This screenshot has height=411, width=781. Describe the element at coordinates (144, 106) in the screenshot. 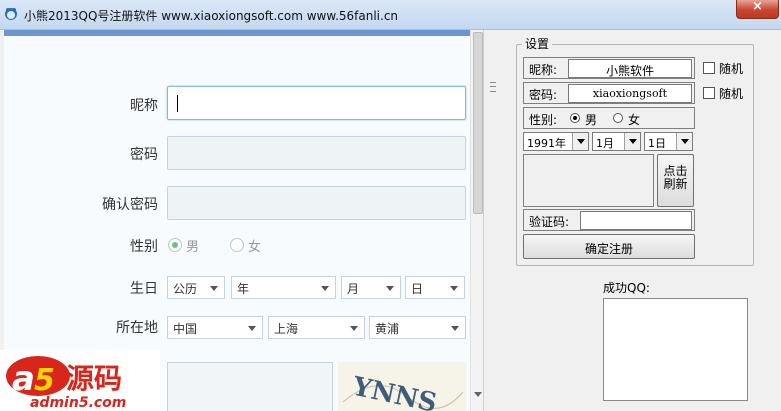

I see `nickname-label: 昵称` at that location.